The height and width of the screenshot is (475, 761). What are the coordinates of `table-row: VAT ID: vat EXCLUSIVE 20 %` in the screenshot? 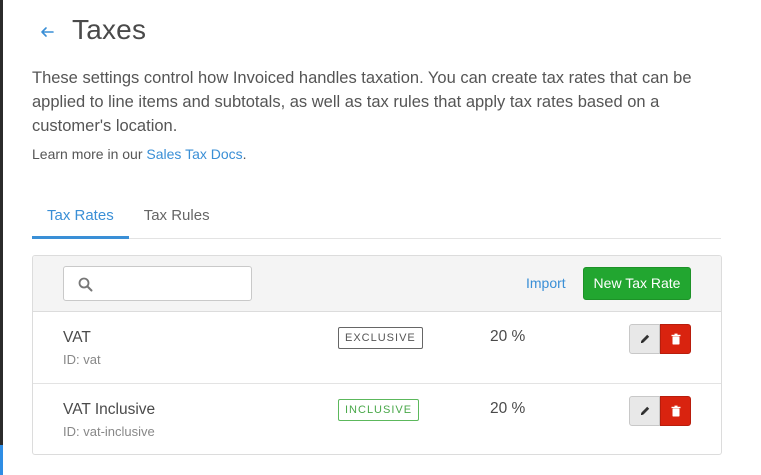 It's located at (377, 348).